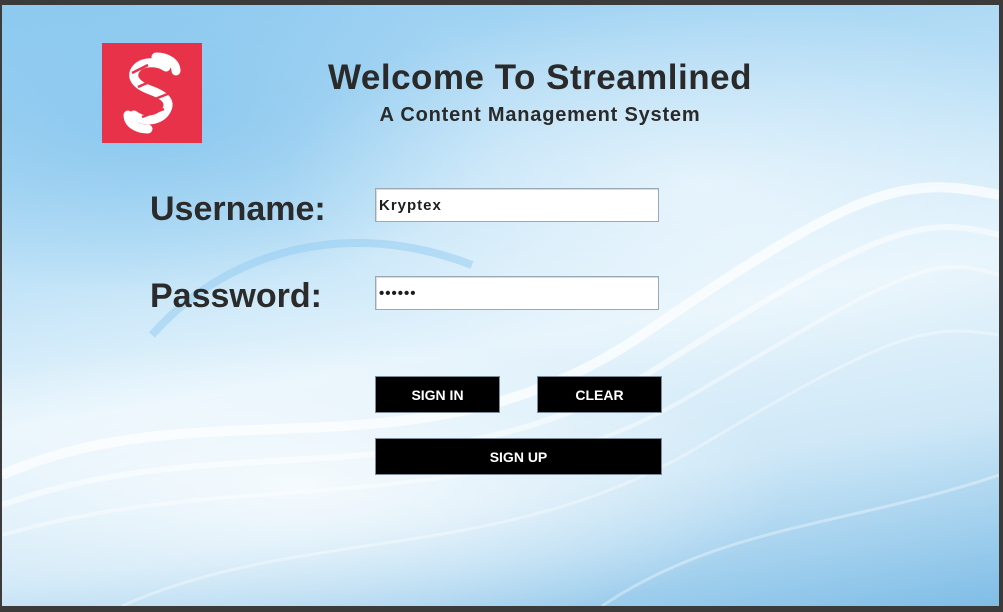 The height and width of the screenshot is (612, 1003). What do you see at coordinates (1001, 306) in the screenshot?
I see `window-edge` at bounding box center [1001, 306].